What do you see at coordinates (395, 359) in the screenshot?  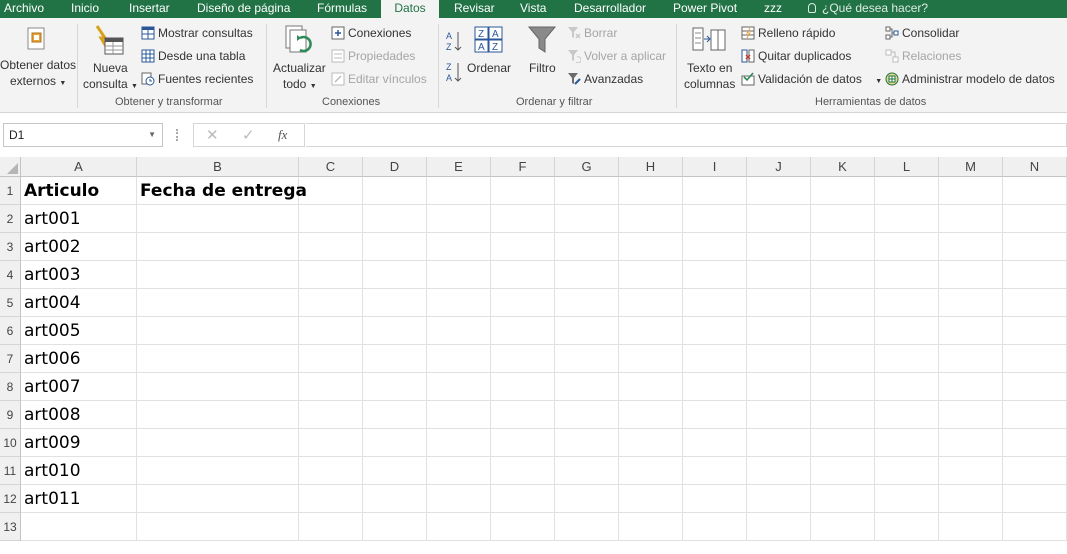 I see `cell-d7` at bounding box center [395, 359].